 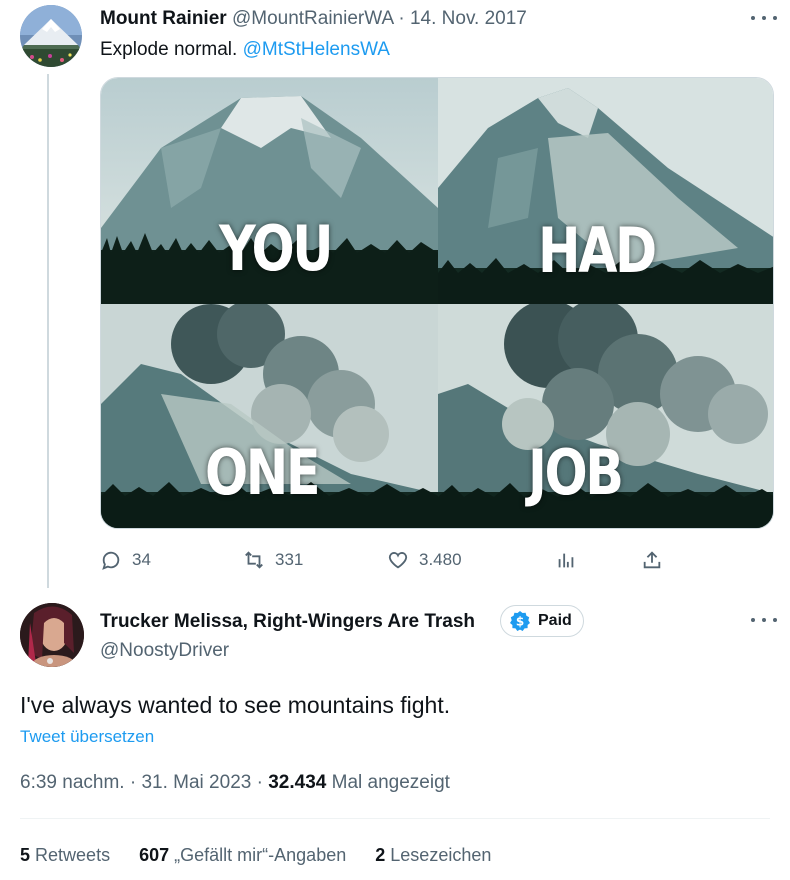 I want to click on bookmarks-label: Lesezeichen, so click(x=441, y=855).